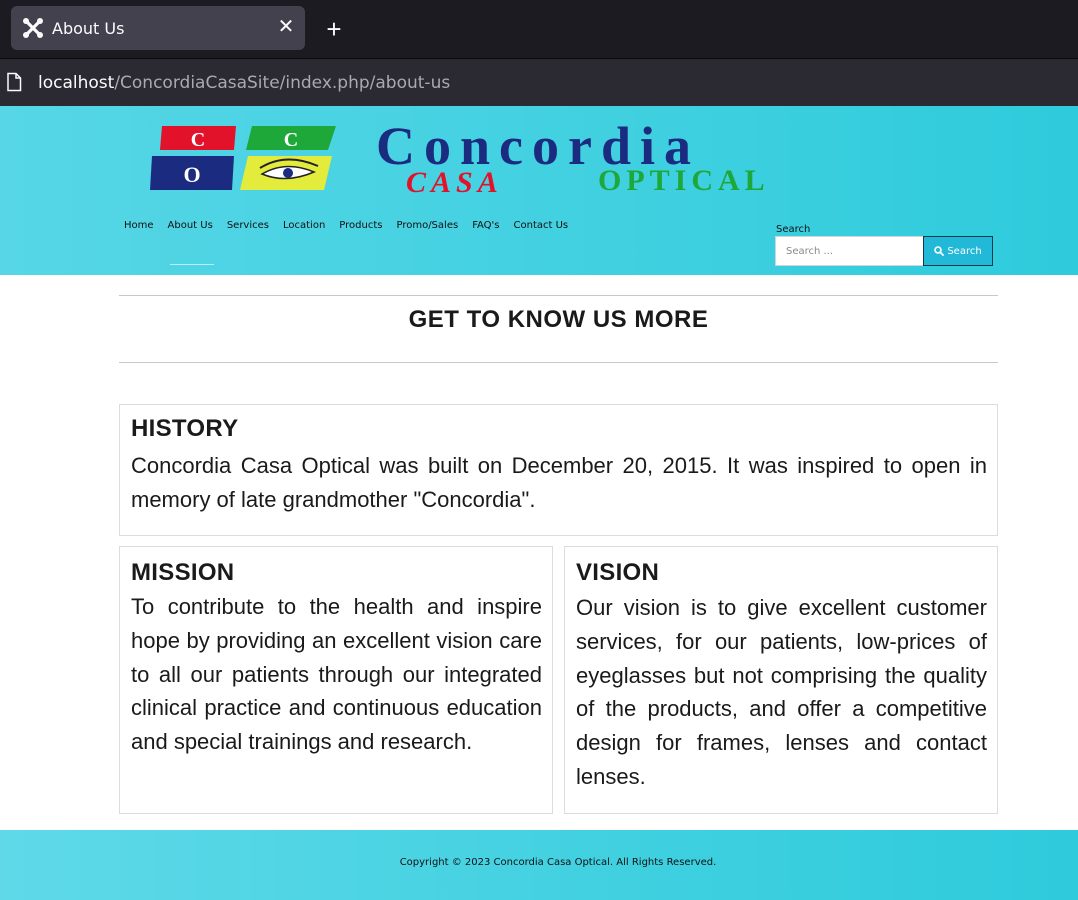 Image resolution: width=1078 pixels, height=900 pixels. What do you see at coordinates (964, 251) in the screenshot?
I see `search-button-label: Search` at bounding box center [964, 251].